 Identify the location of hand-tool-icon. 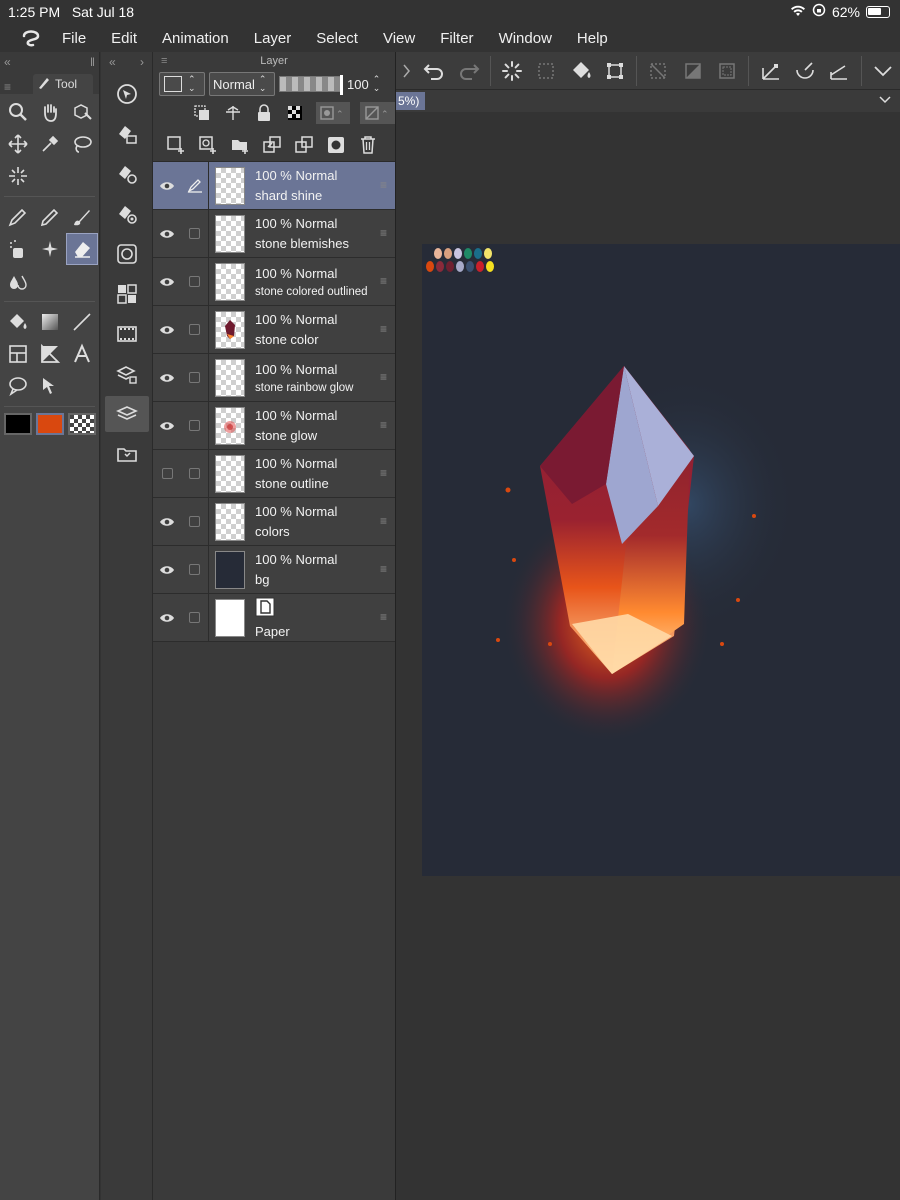
(50, 112).